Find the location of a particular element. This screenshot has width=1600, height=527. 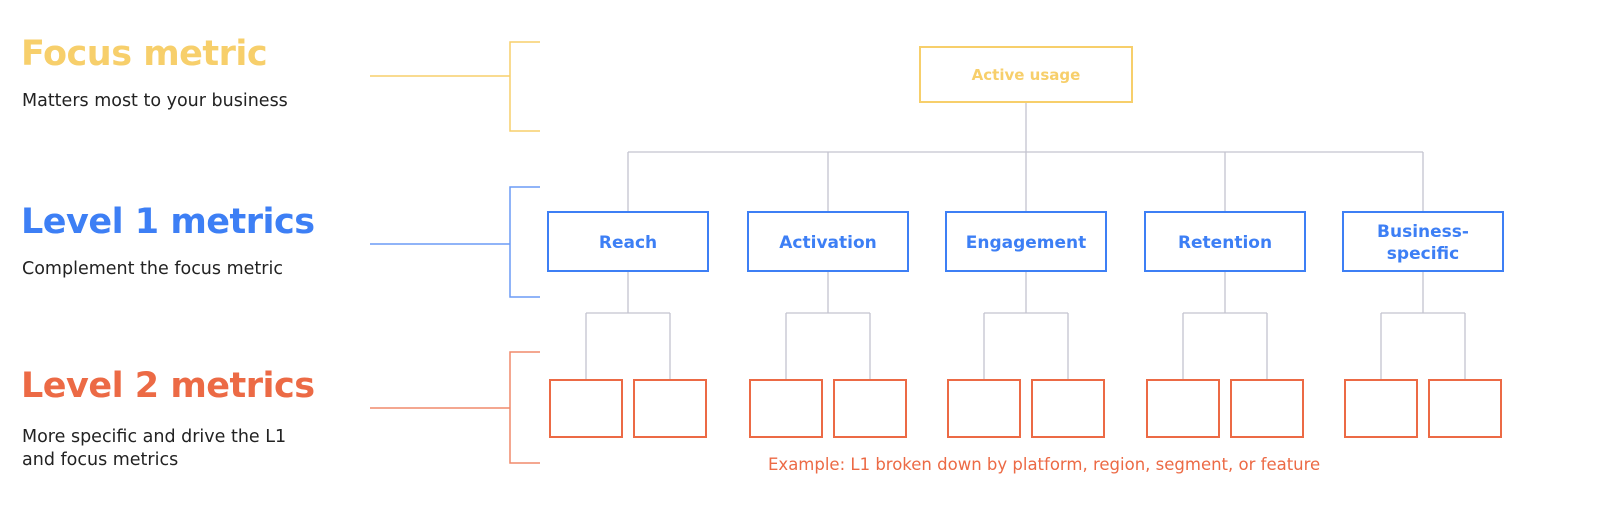

focus-metric-label: Active usage is located at coordinates (1026, 75).